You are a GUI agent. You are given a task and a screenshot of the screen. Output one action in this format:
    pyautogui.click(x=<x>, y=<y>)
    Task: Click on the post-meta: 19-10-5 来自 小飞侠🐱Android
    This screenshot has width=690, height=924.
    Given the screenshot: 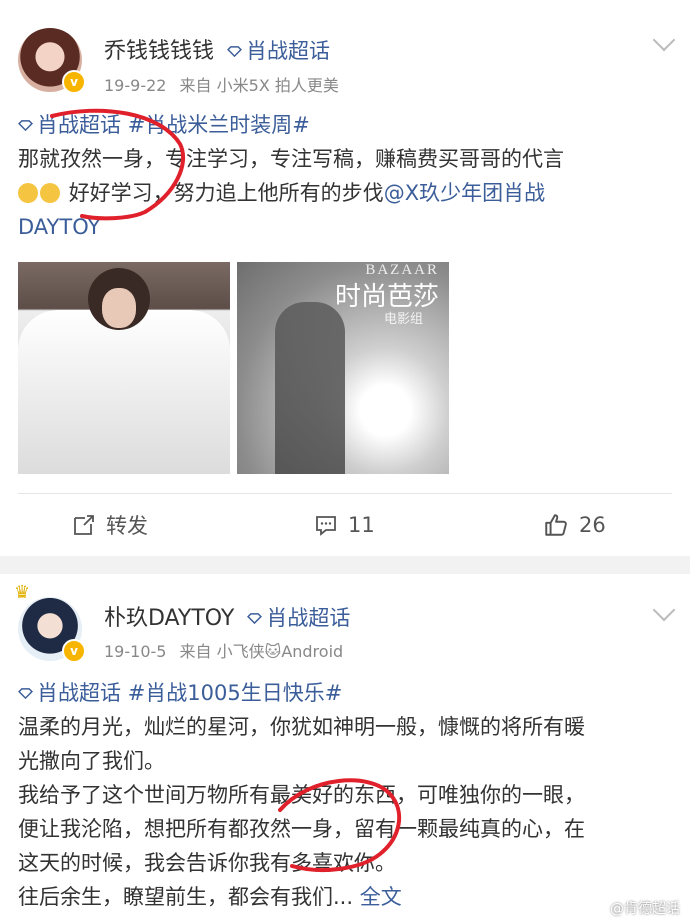 What is the action you would take?
    pyautogui.click(x=227, y=650)
    